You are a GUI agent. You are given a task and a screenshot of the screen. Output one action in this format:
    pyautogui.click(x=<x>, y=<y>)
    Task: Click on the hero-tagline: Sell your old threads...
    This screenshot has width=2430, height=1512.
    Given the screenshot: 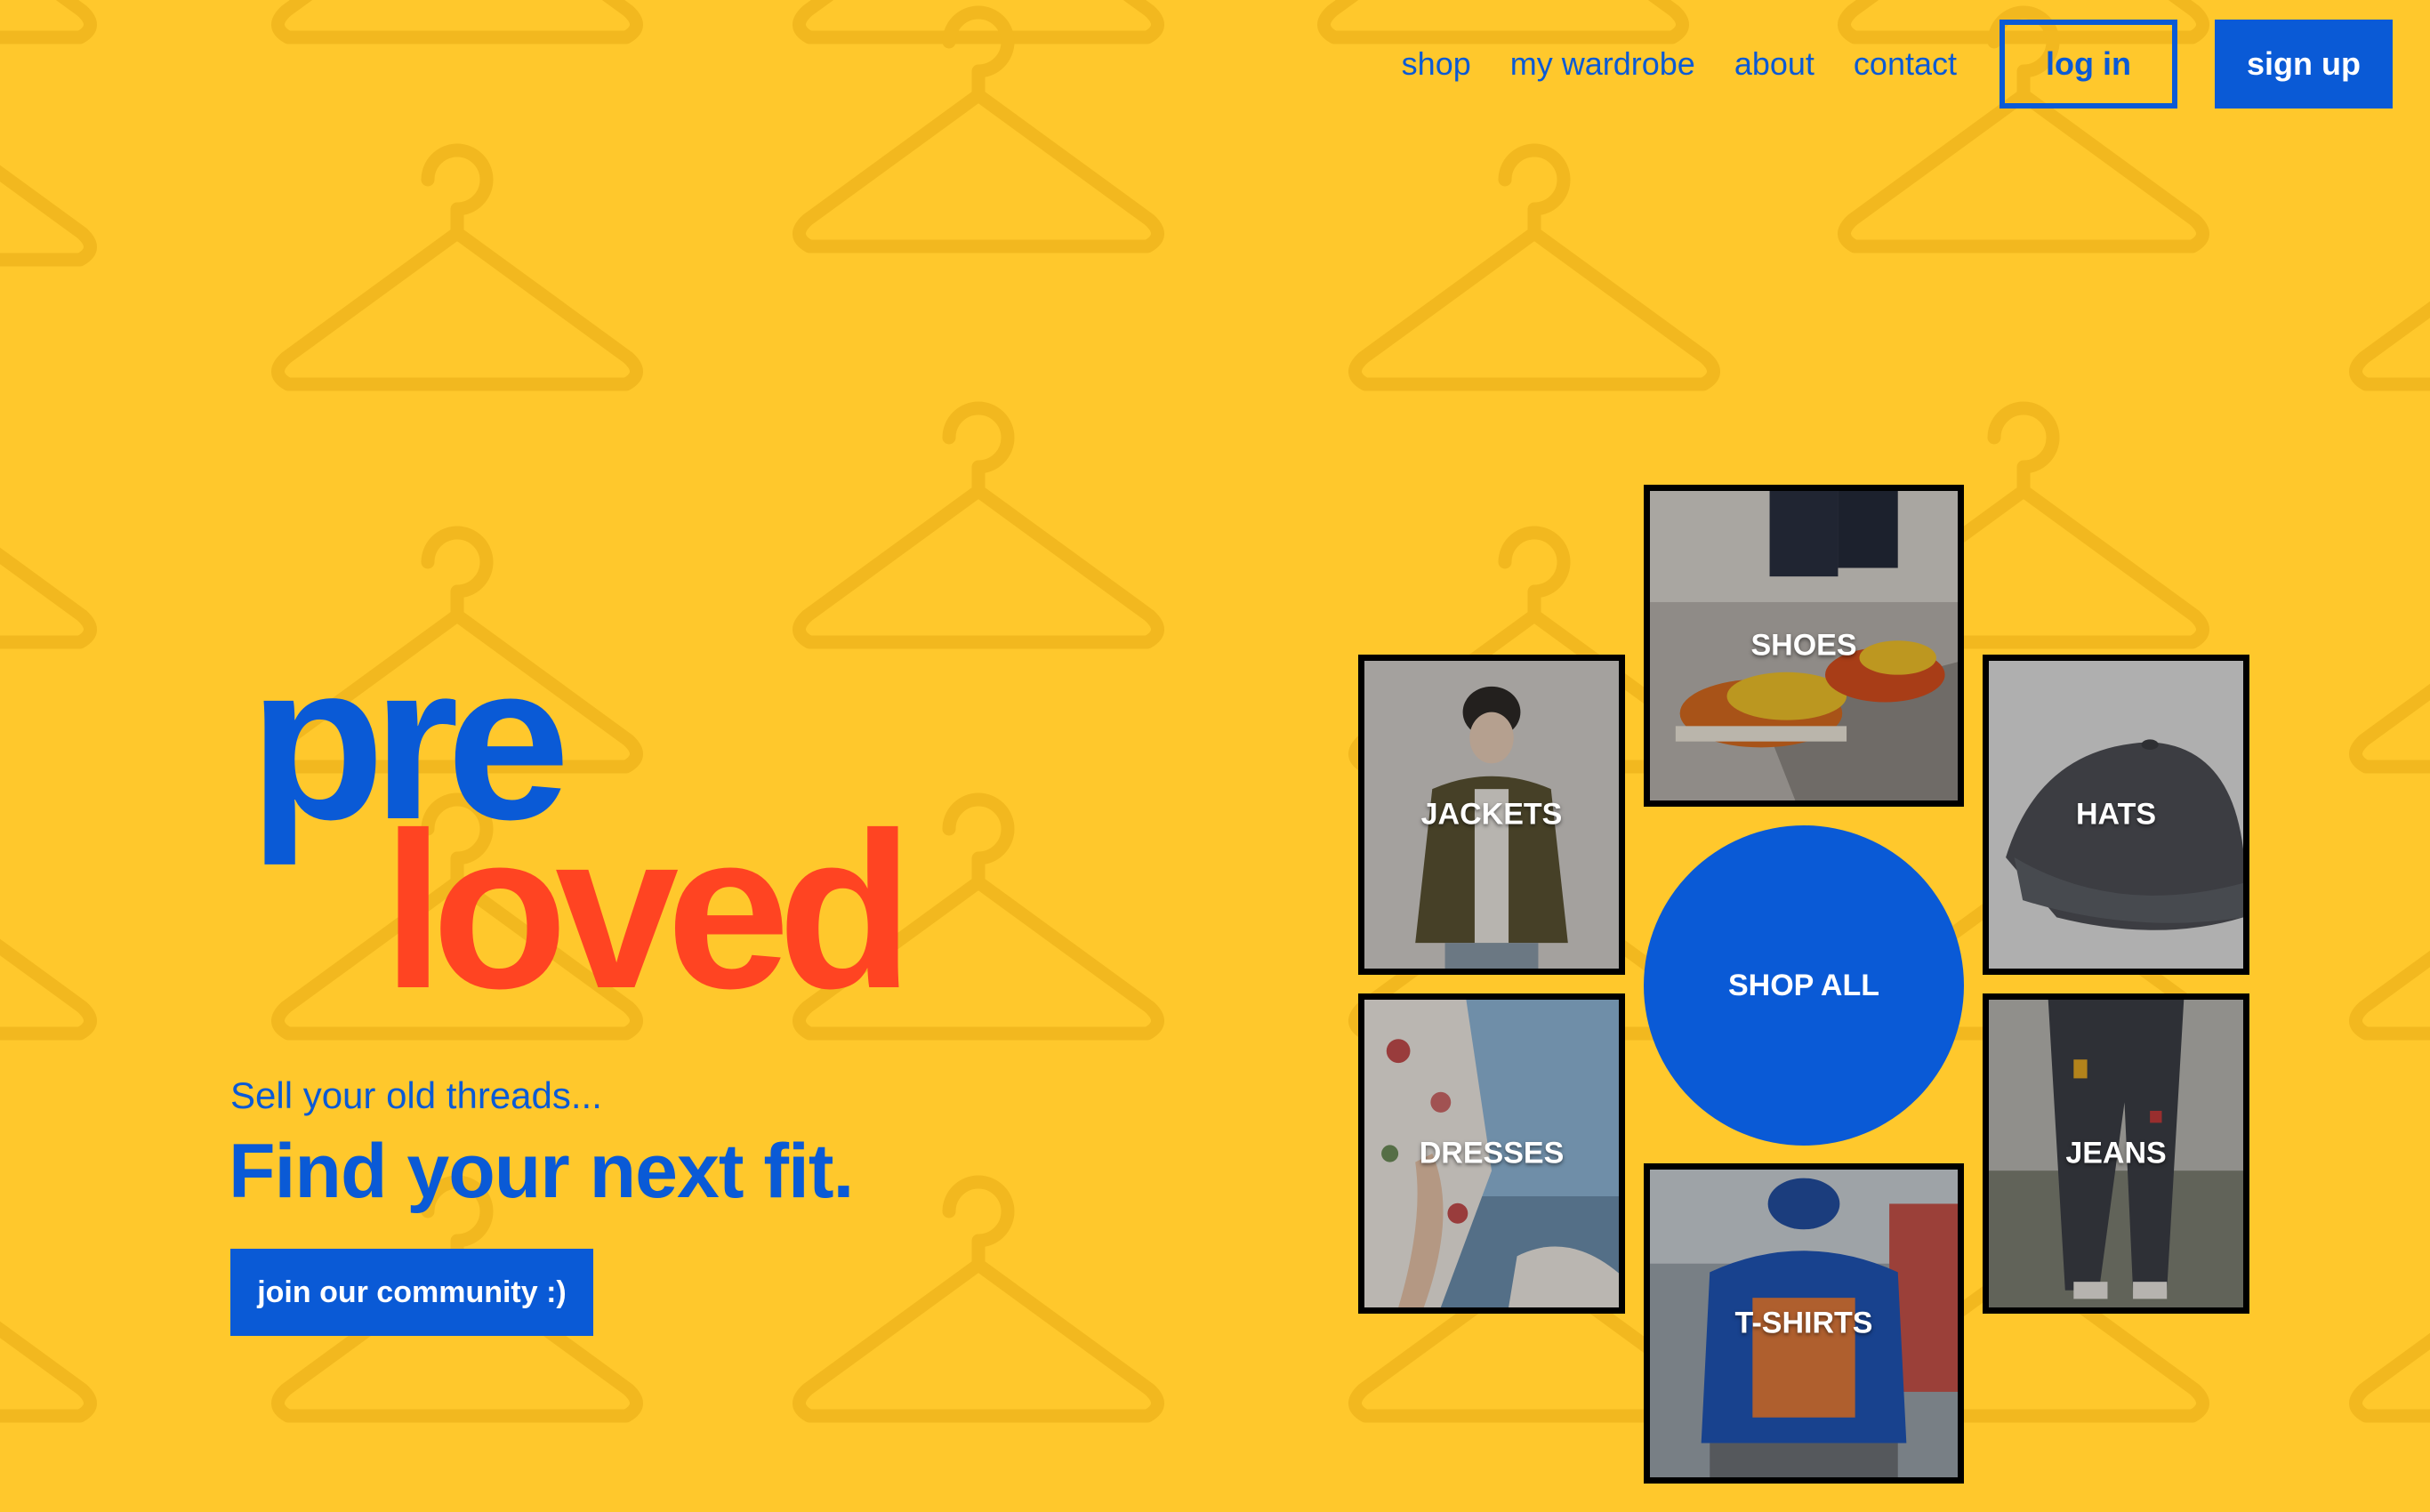 What is the action you would take?
    pyautogui.click(x=416, y=1095)
    